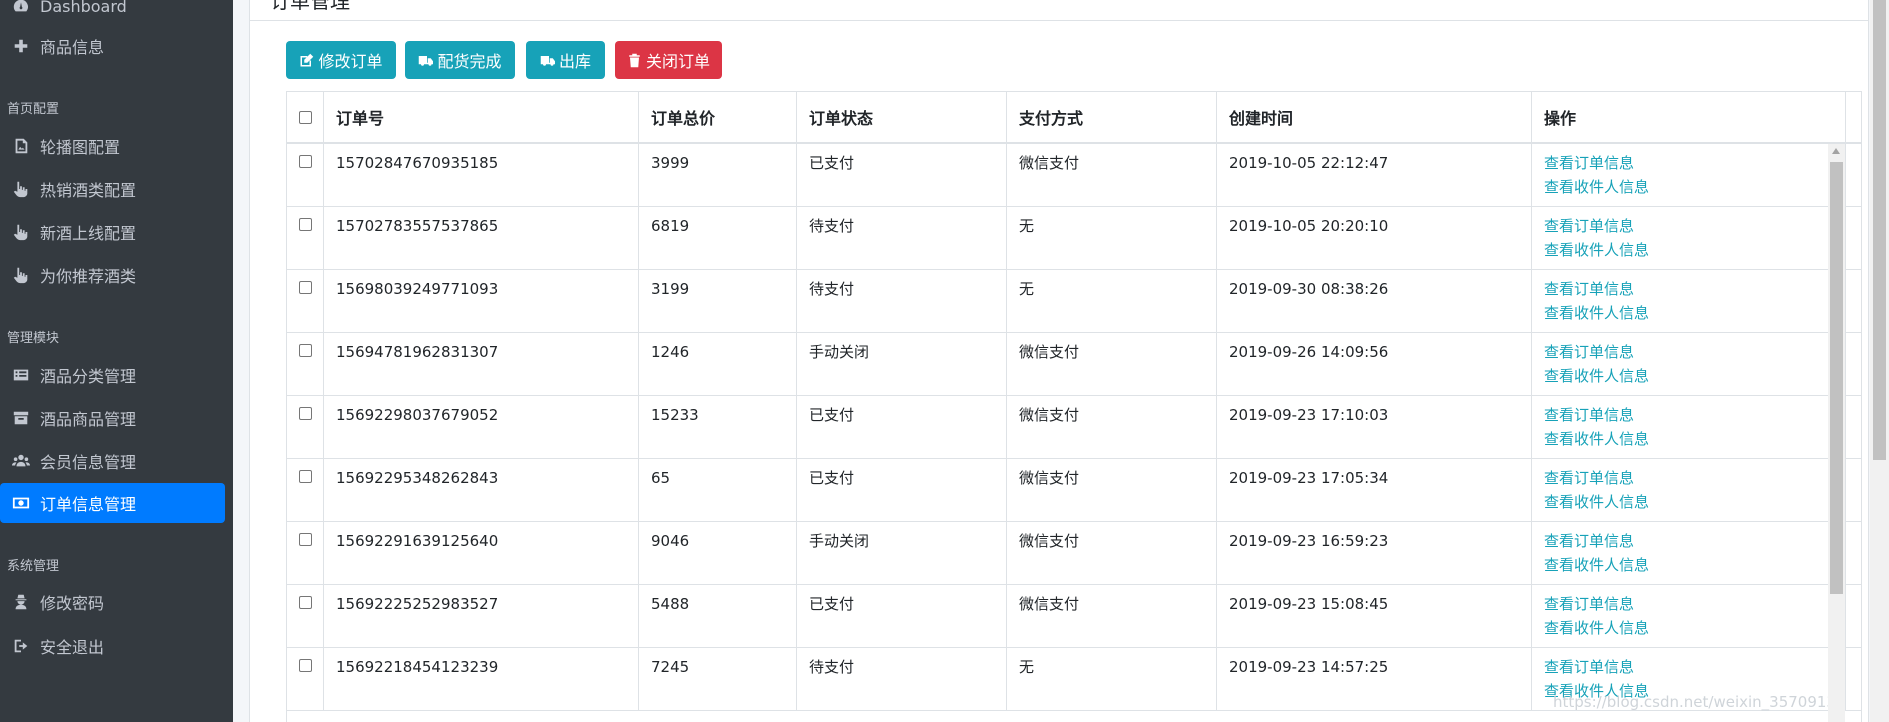 The width and height of the screenshot is (1889, 722). Describe the element at coordinates (80, 147) in the screenshot. I see `sidebar-item-label: 轮播图配置` at that location.